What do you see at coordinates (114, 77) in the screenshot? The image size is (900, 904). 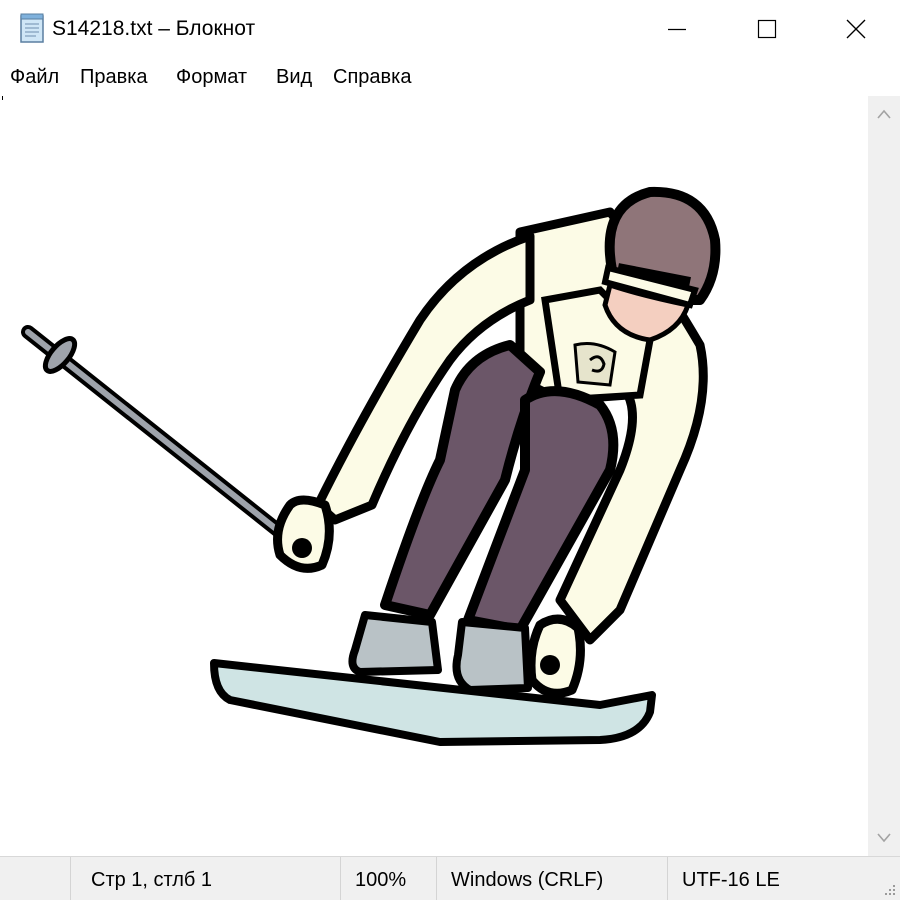 I see `menu-edit: Правка` at bounding box center [114, 77].